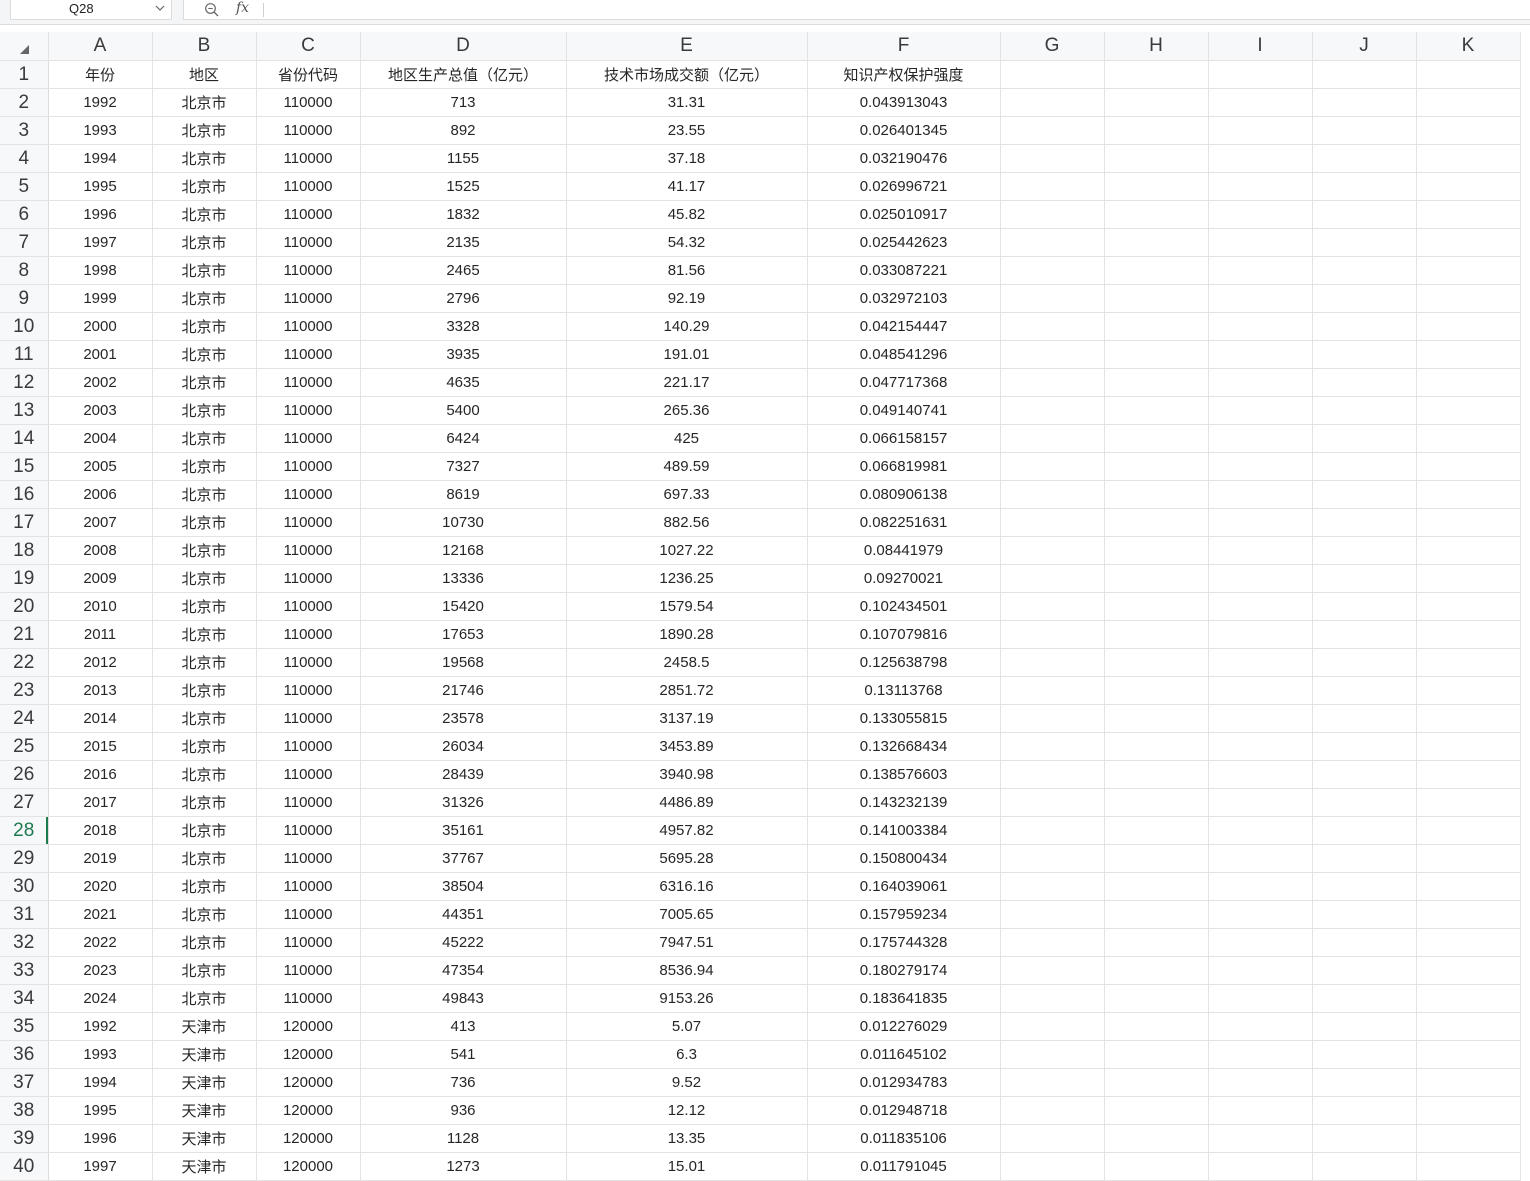 Image resolution: width=1530 pixels, height=1181 pixels. Describe the element at coordinates (463, 774) in the screenshot. I see `cell-d: 28439` at that location.